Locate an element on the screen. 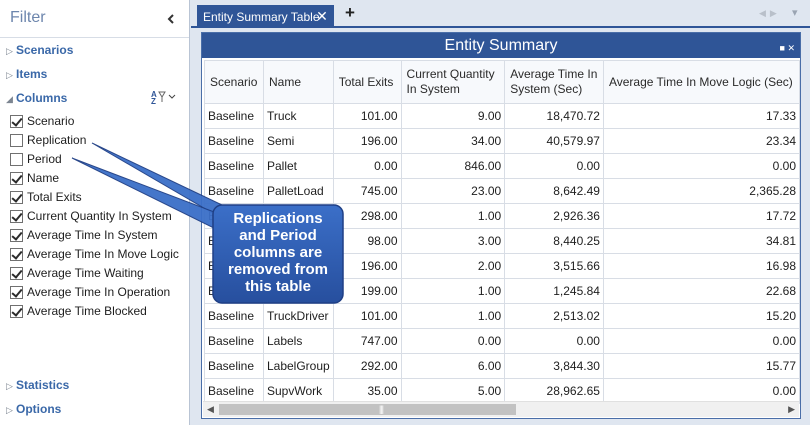 The height and width of the screenshot is (425, 810). table-row: Baseline Pallet 0.00 846.00 0.00 0.00 is located at coordinates (502, 166).